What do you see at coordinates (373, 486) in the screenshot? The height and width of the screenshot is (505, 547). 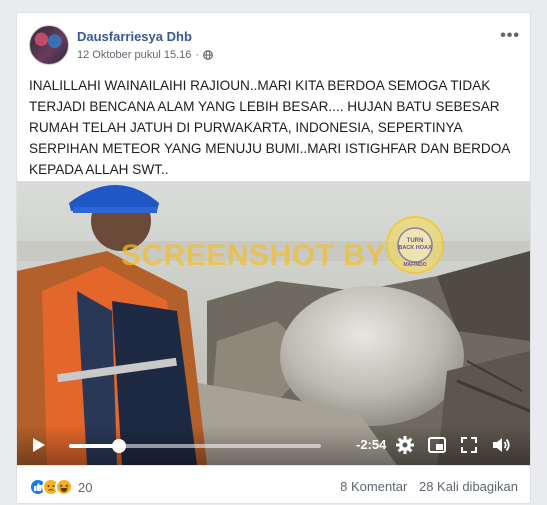 I see `comment-count-link: 8 Komentar` at bounding box center [373, 486].